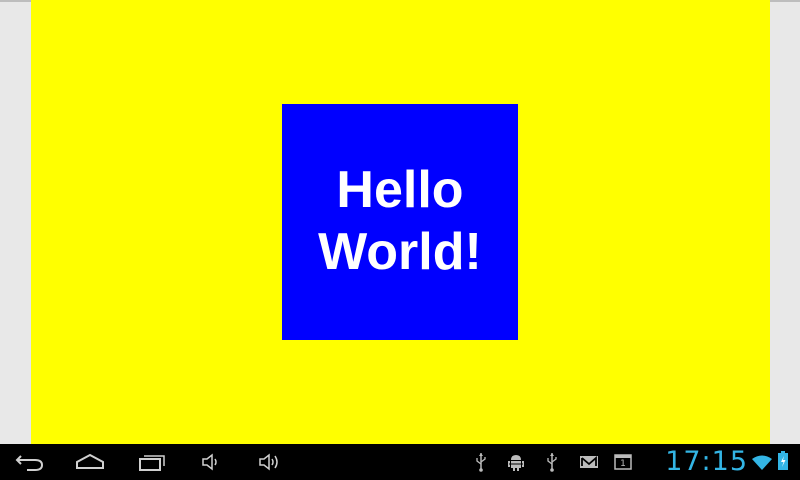  I want to click on battery-status, so click(783, 461).